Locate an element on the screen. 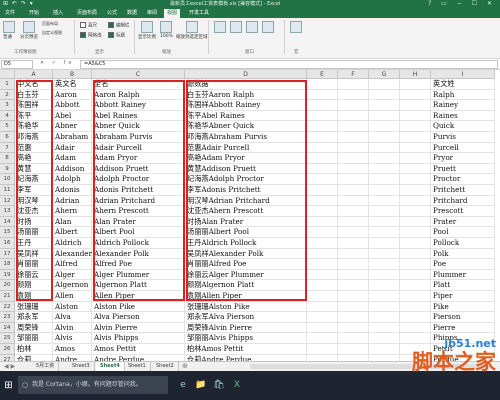 The image size is (500, 400). cell-i: Pierson is located at coordinates (463, 317).